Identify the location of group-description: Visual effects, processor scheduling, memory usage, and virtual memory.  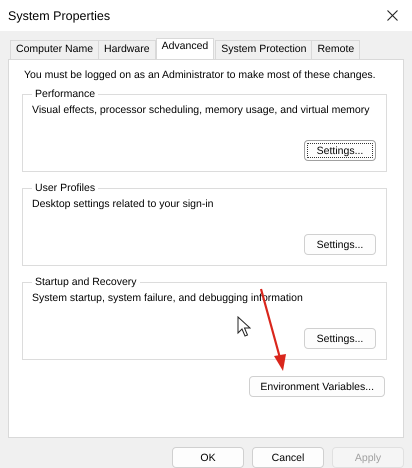
(201, 110).